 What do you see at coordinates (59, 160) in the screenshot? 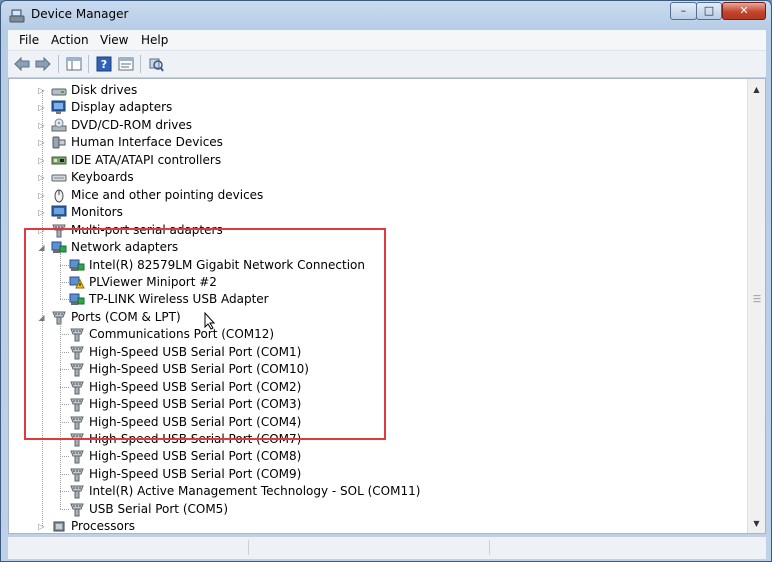
I see `ide-controller-icon` at bounding box center [59, 160].